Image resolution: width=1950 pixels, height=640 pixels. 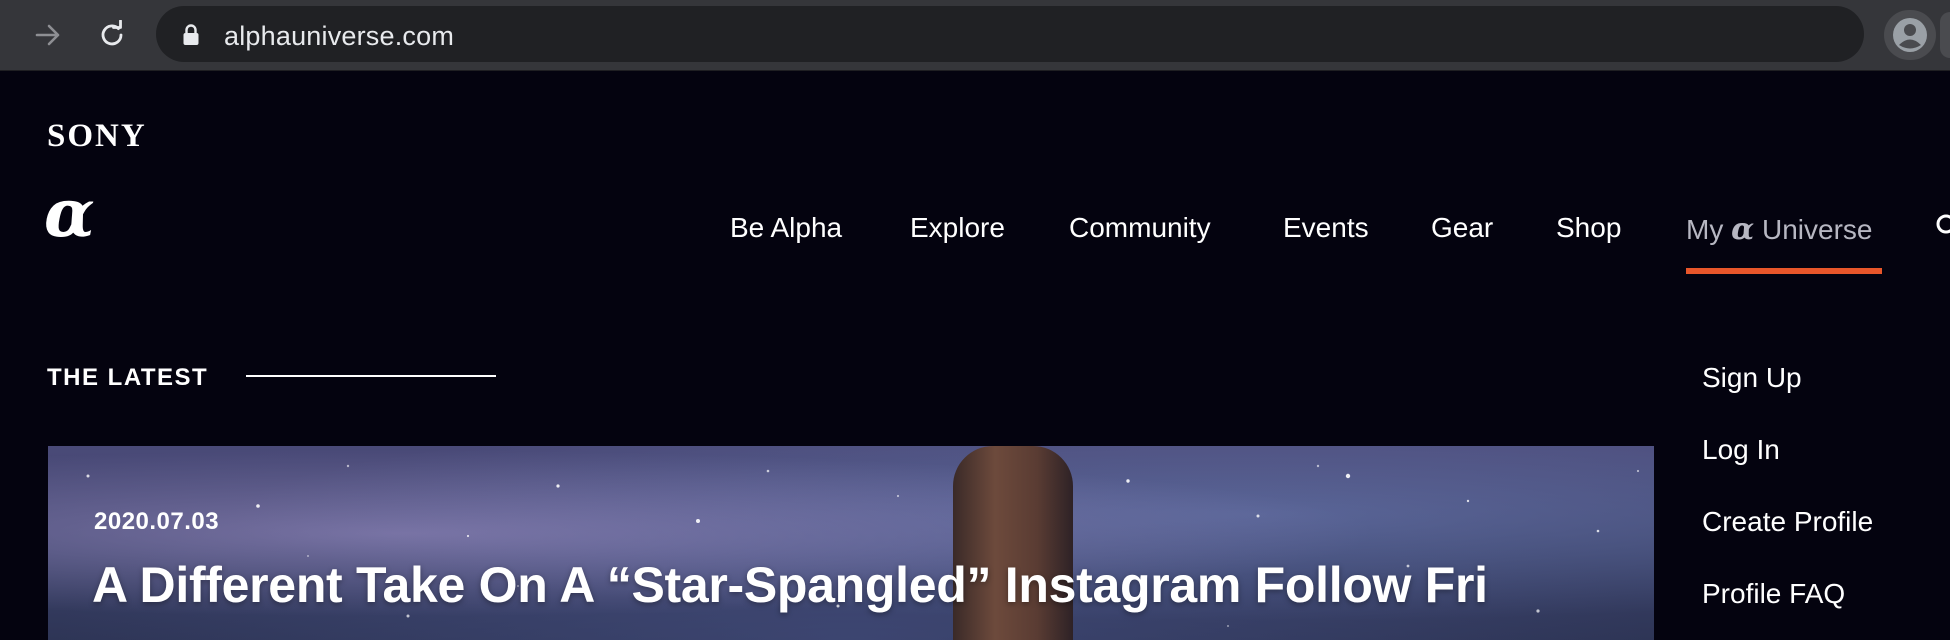 What do you see at coordinates (1752, 378) in the screenshot?
I see `dropdown-sign-up: Sign Up` at bounding box center [1752, 378].